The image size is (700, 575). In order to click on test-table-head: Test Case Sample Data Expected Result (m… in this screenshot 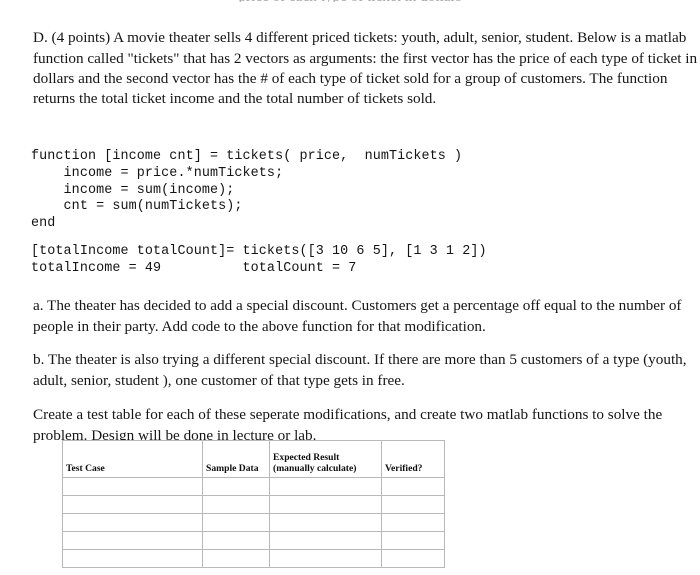, I will do `click(253, 459)`.